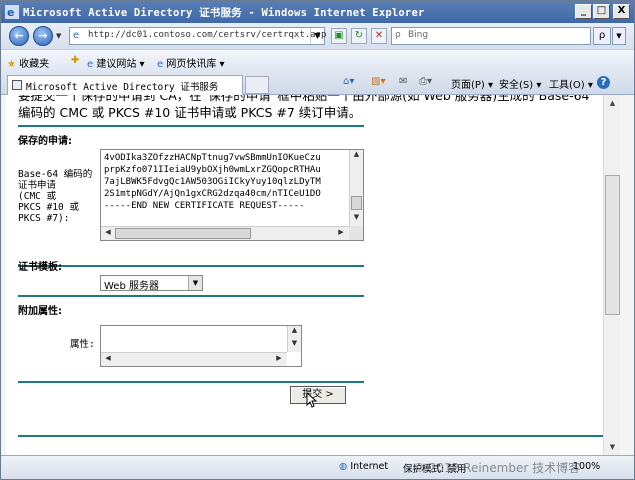  What do you see at coordinates (204, 206) in the screenshot?
I see `request-line: -----END NEW CERTIFICATE REQUEST-----` at bounding box center [204, 206].